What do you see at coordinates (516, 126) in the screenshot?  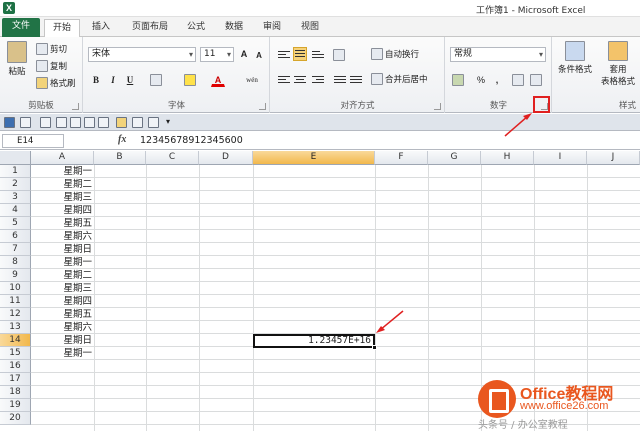 I see `arrow-to-launcher` at bounding box center [516, 126].